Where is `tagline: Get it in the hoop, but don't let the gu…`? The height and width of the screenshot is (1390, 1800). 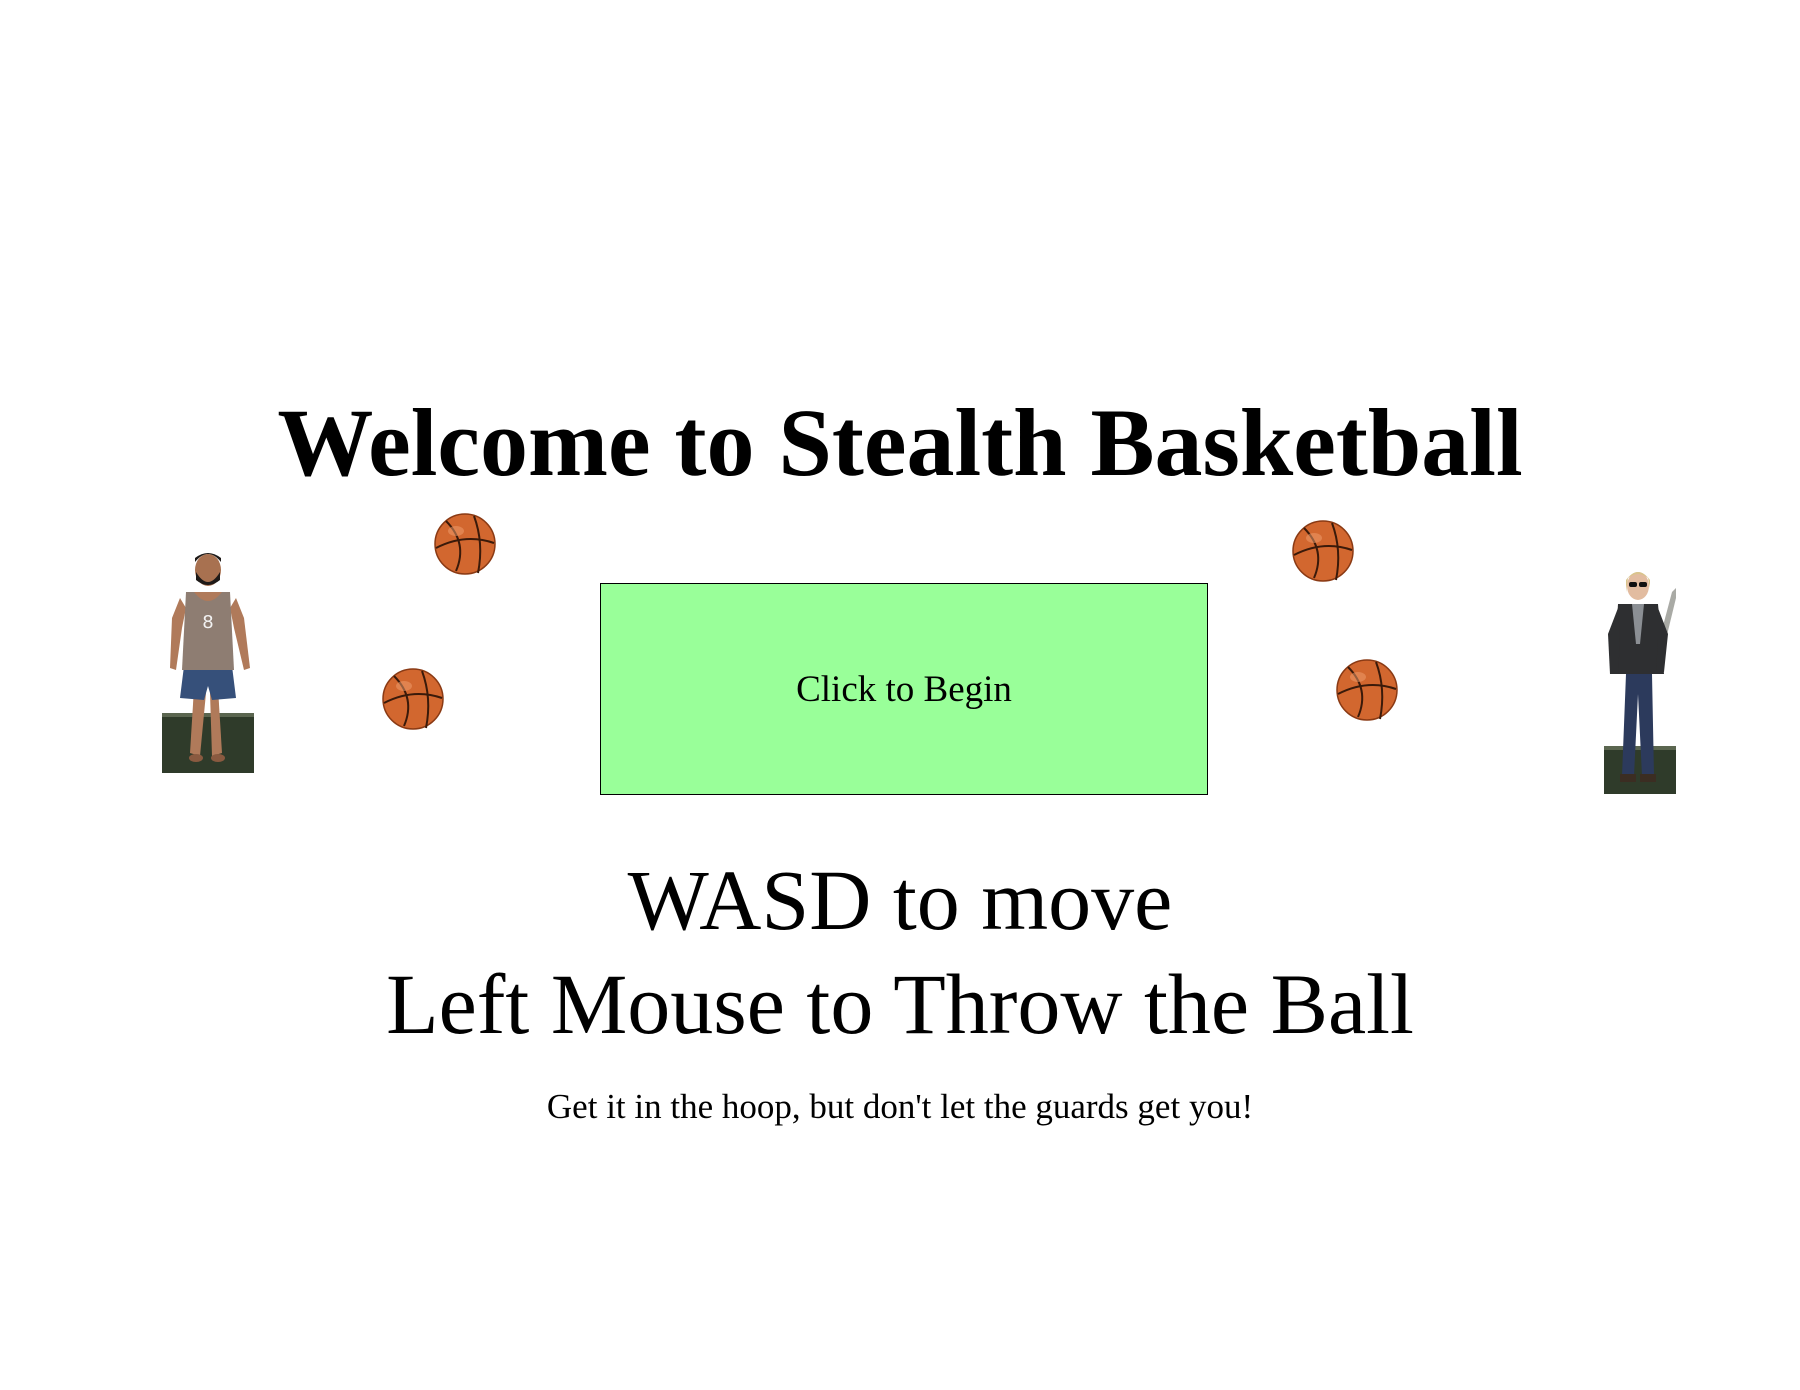 tagline: Get it in the hoop, but don't let the gu… is located at coordinates (900, 1106).